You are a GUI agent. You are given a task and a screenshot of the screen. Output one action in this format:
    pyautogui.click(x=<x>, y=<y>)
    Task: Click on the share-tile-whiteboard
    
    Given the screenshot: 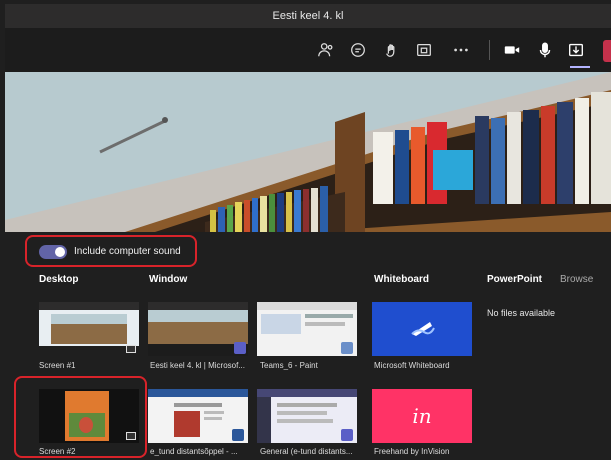 What is the action you would take?
    pyautogui.click(x=422, y=329)
    